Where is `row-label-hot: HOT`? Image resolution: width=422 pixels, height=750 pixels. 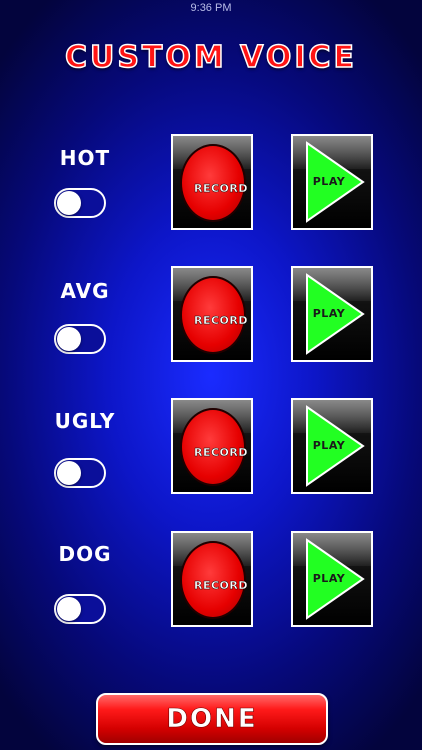
row-label-hot: HOT is located at coordinates (85, 158).